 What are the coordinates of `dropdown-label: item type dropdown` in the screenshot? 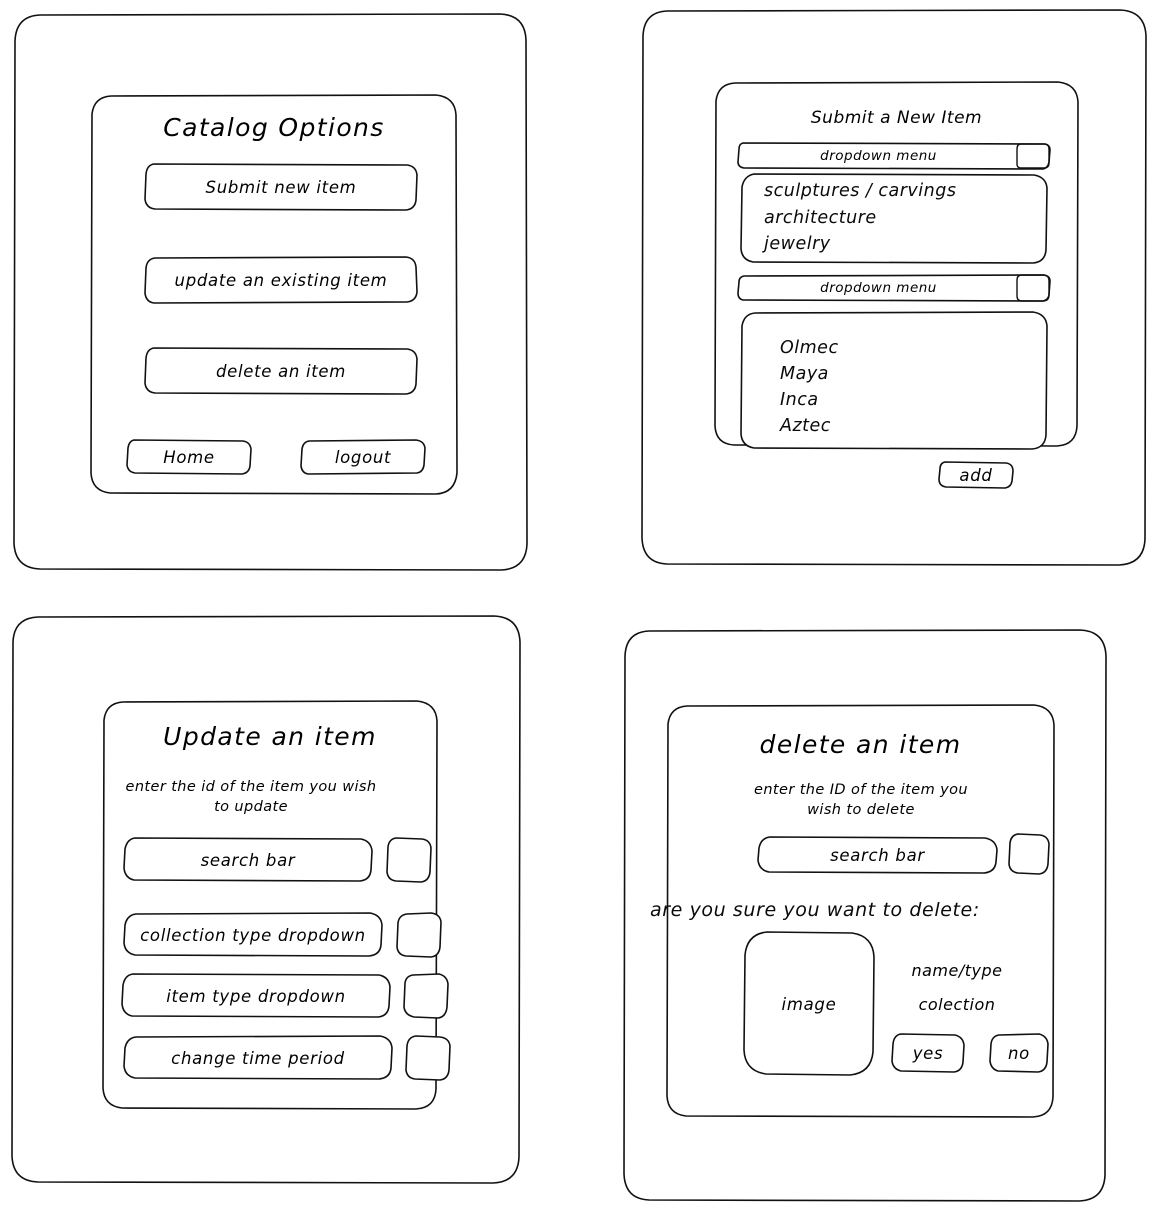 It's located at (256, 996).